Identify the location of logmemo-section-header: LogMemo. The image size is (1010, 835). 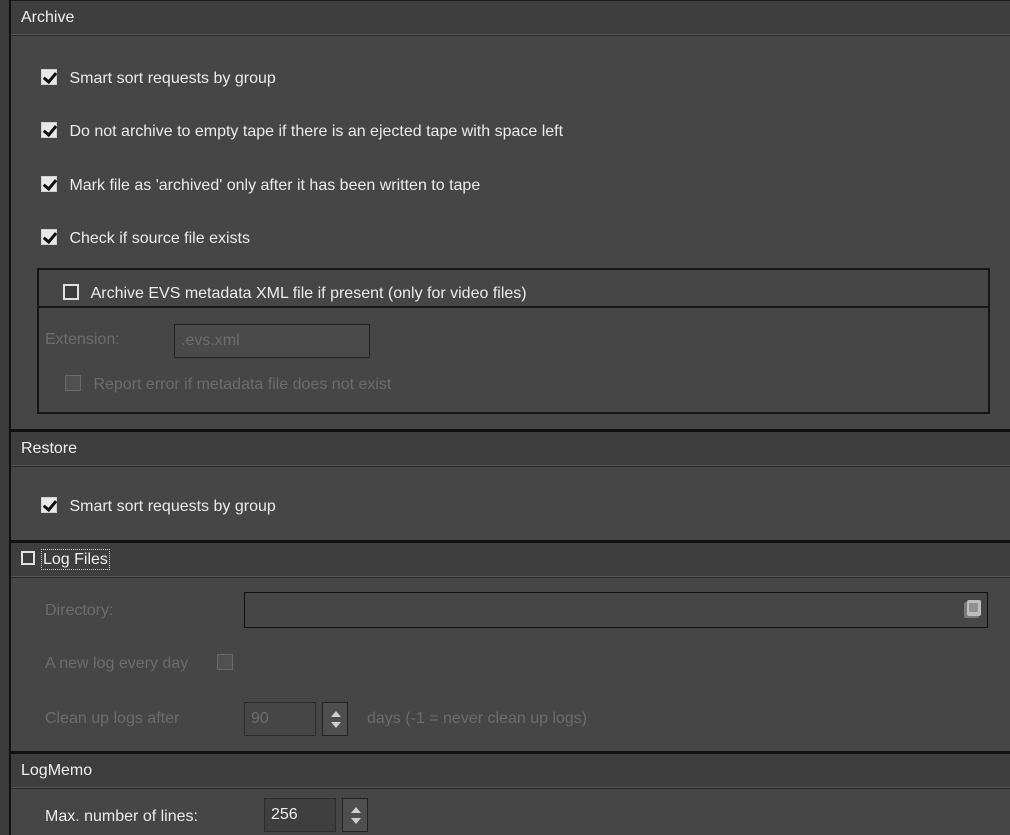
(510, 770).